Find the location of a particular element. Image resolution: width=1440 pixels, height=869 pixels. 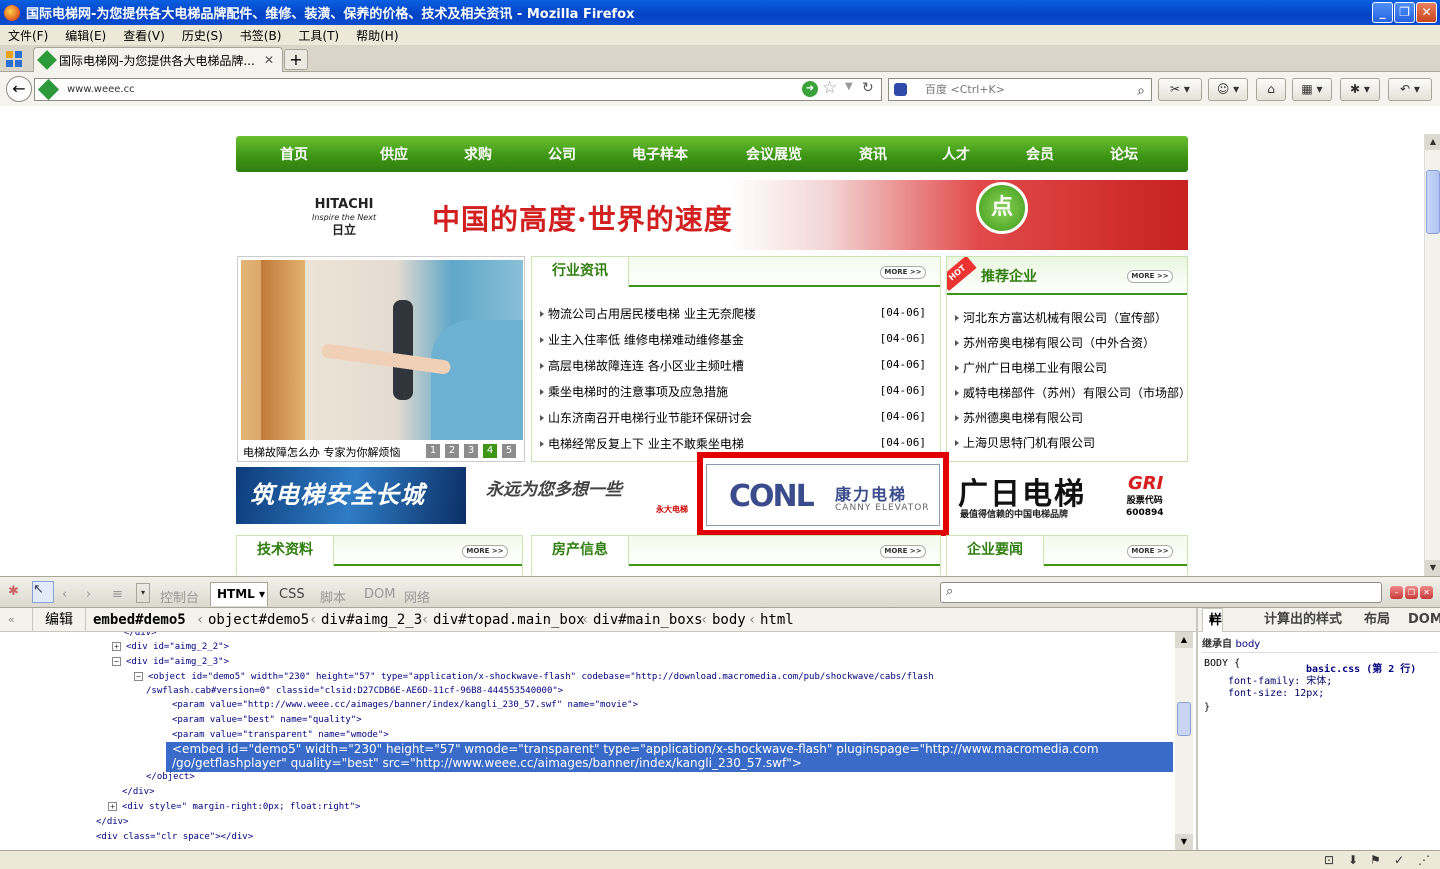

slideshow-image is located at coordinates (382, 350).